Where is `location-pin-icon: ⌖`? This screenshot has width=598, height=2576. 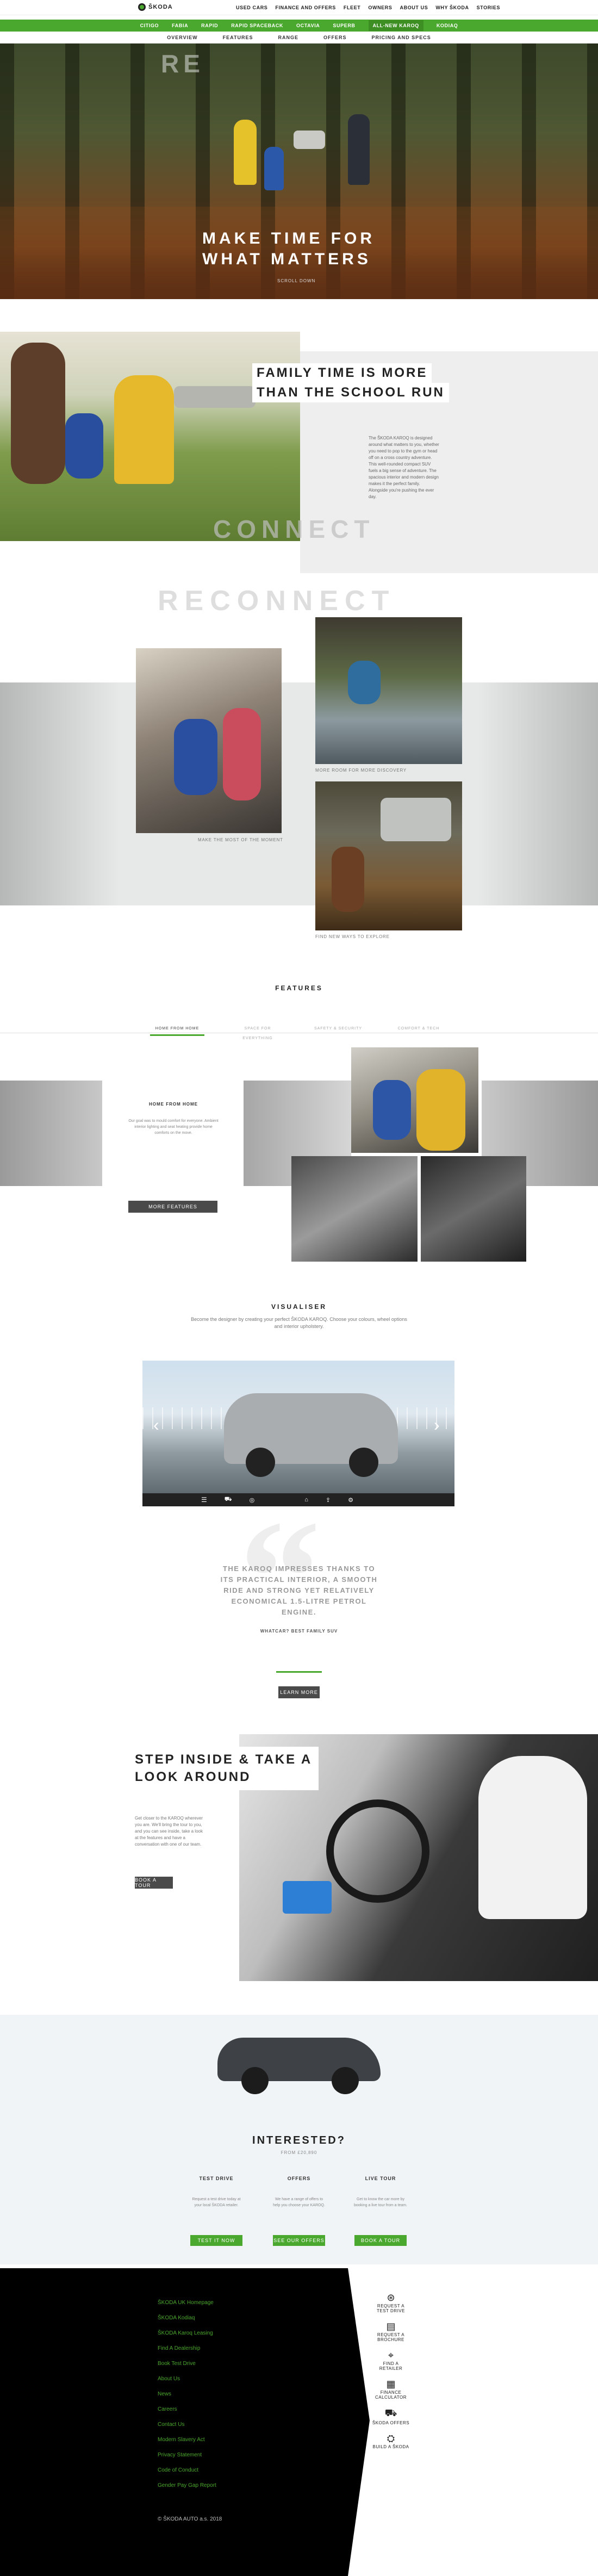 location-pin-icon: ⌖ is located at coordinates (391, 2355).